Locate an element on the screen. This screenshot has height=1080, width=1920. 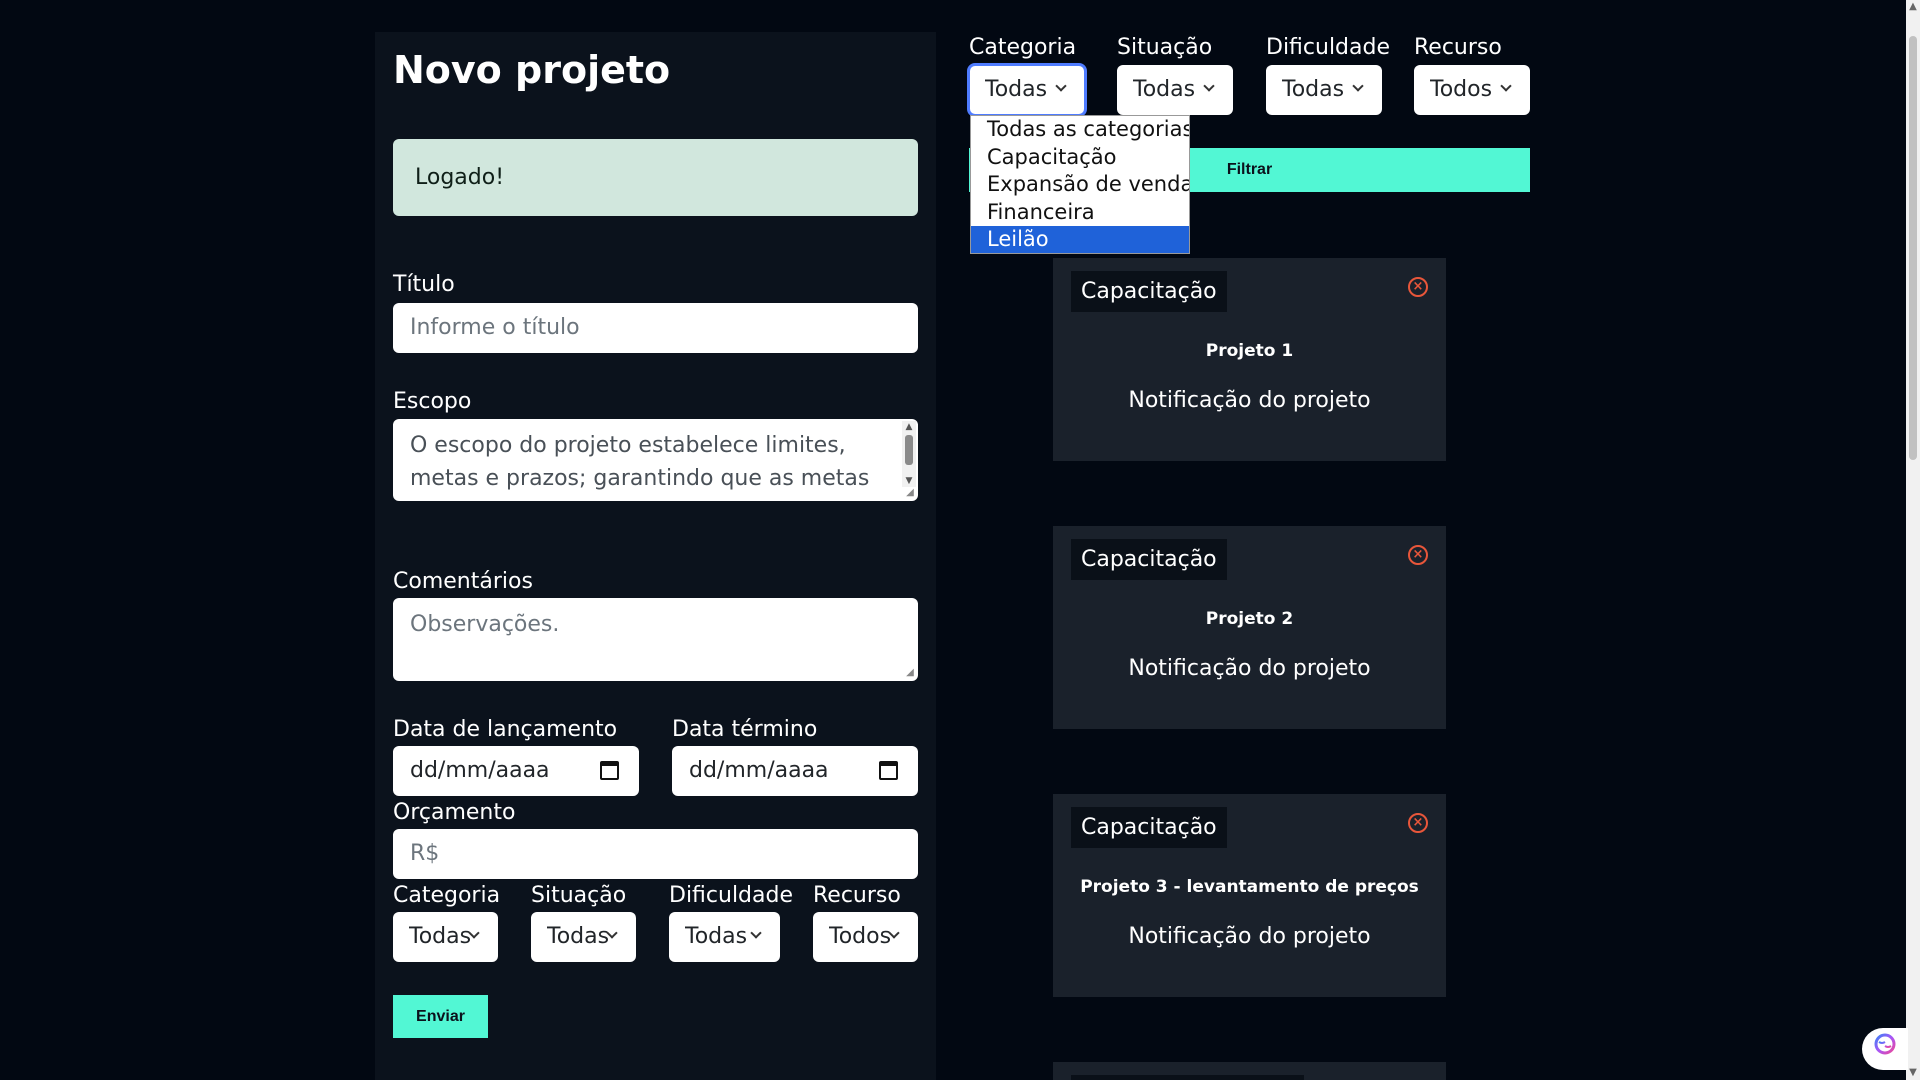
page-scroll-thumb is located at coordinates (1913, 248).